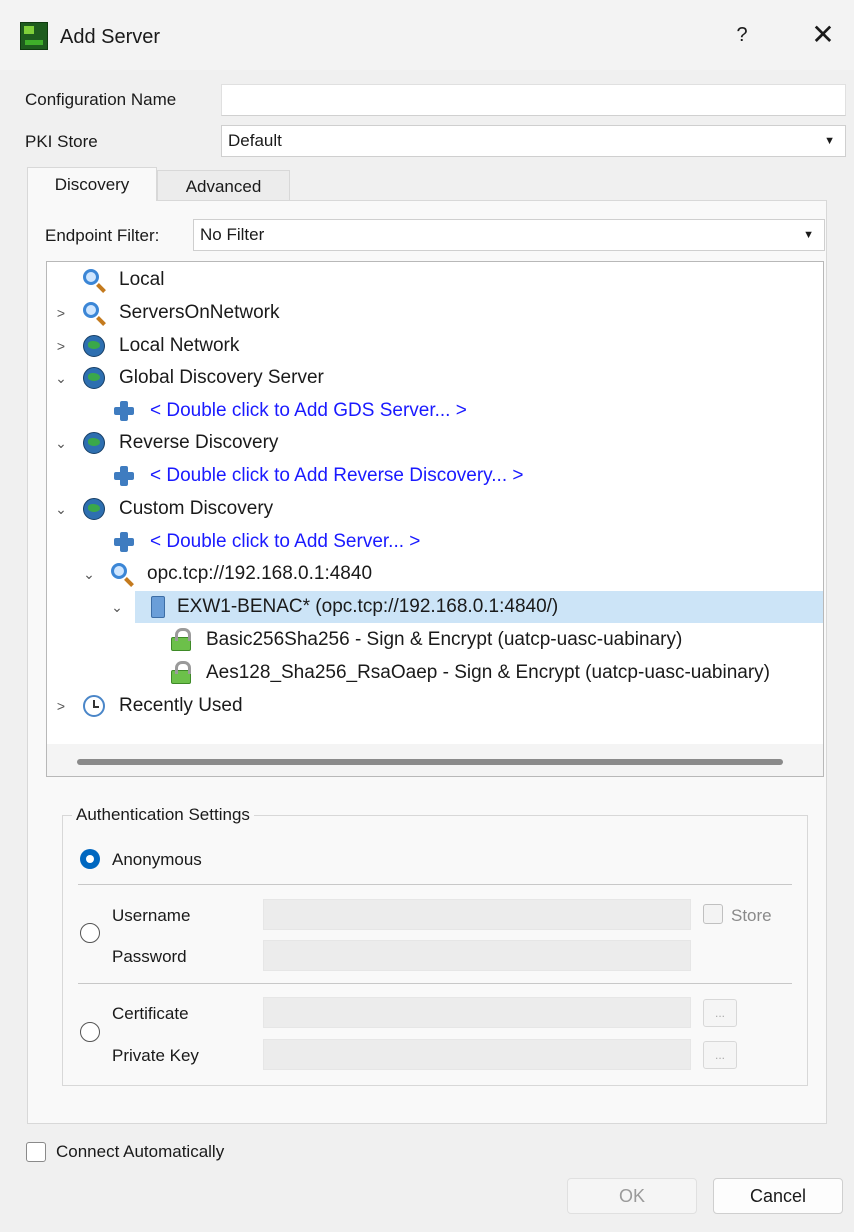 Image resolution: width=854 pixels, height=1232 pixels. I want to click on store-checkbox, so click(713, 914).